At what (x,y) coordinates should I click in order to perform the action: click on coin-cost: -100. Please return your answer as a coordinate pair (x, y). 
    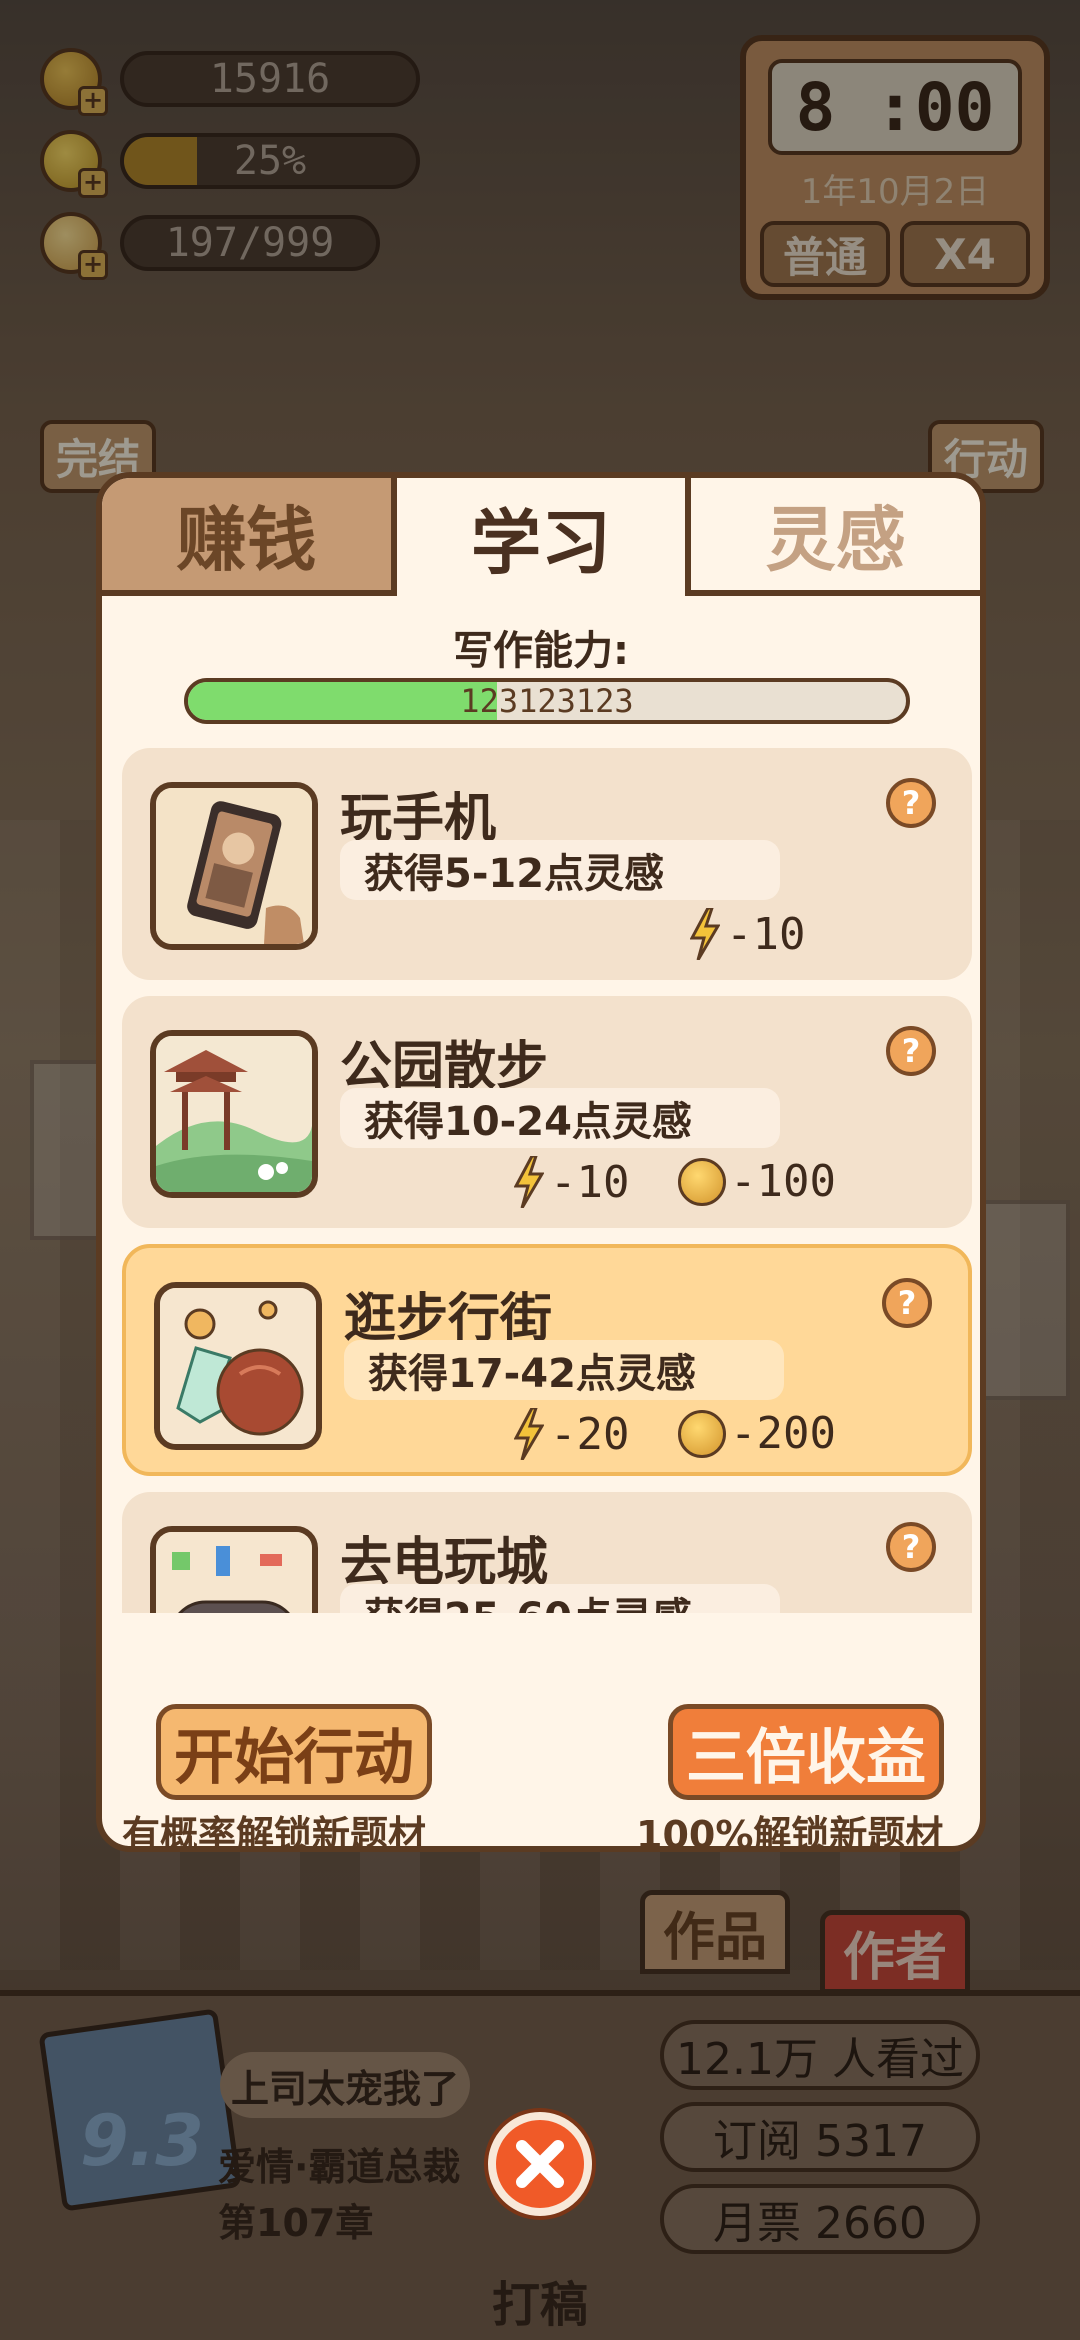
    Looking at the image, I should click on (757, 1181).